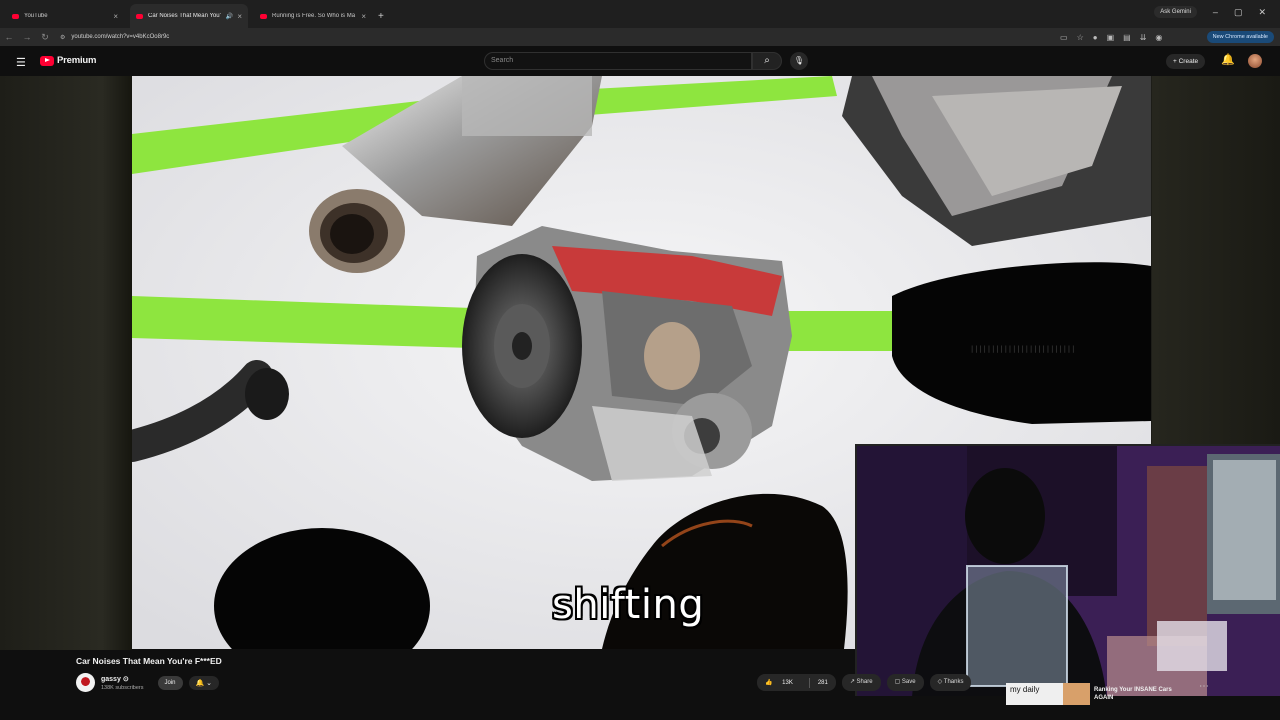 This screenshot has height=720, width=1280. I want to click on youtube-masthead: ☰ Premium Search ⌕ 🎙 + Create 🔔, so click(640, 61).